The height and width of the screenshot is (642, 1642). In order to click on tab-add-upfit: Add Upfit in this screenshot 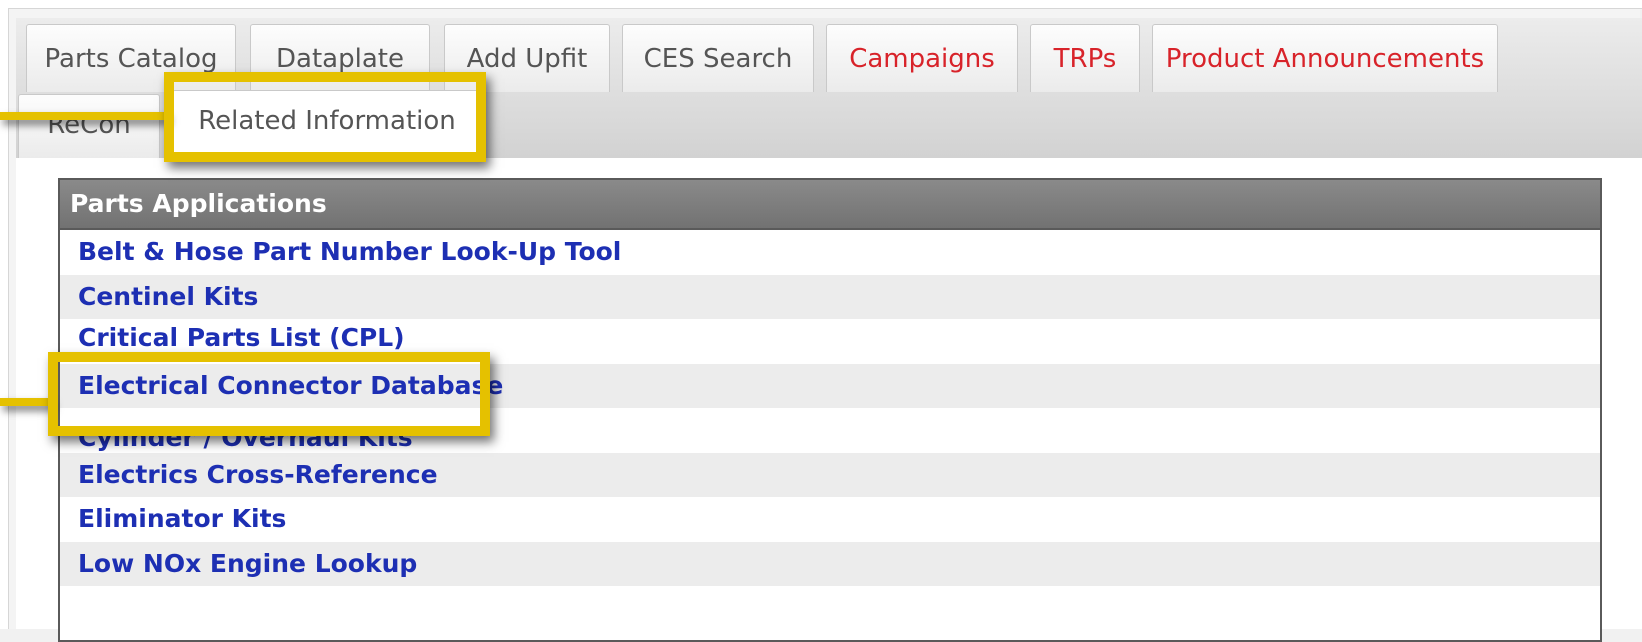, I will do `click(527, 58)`.